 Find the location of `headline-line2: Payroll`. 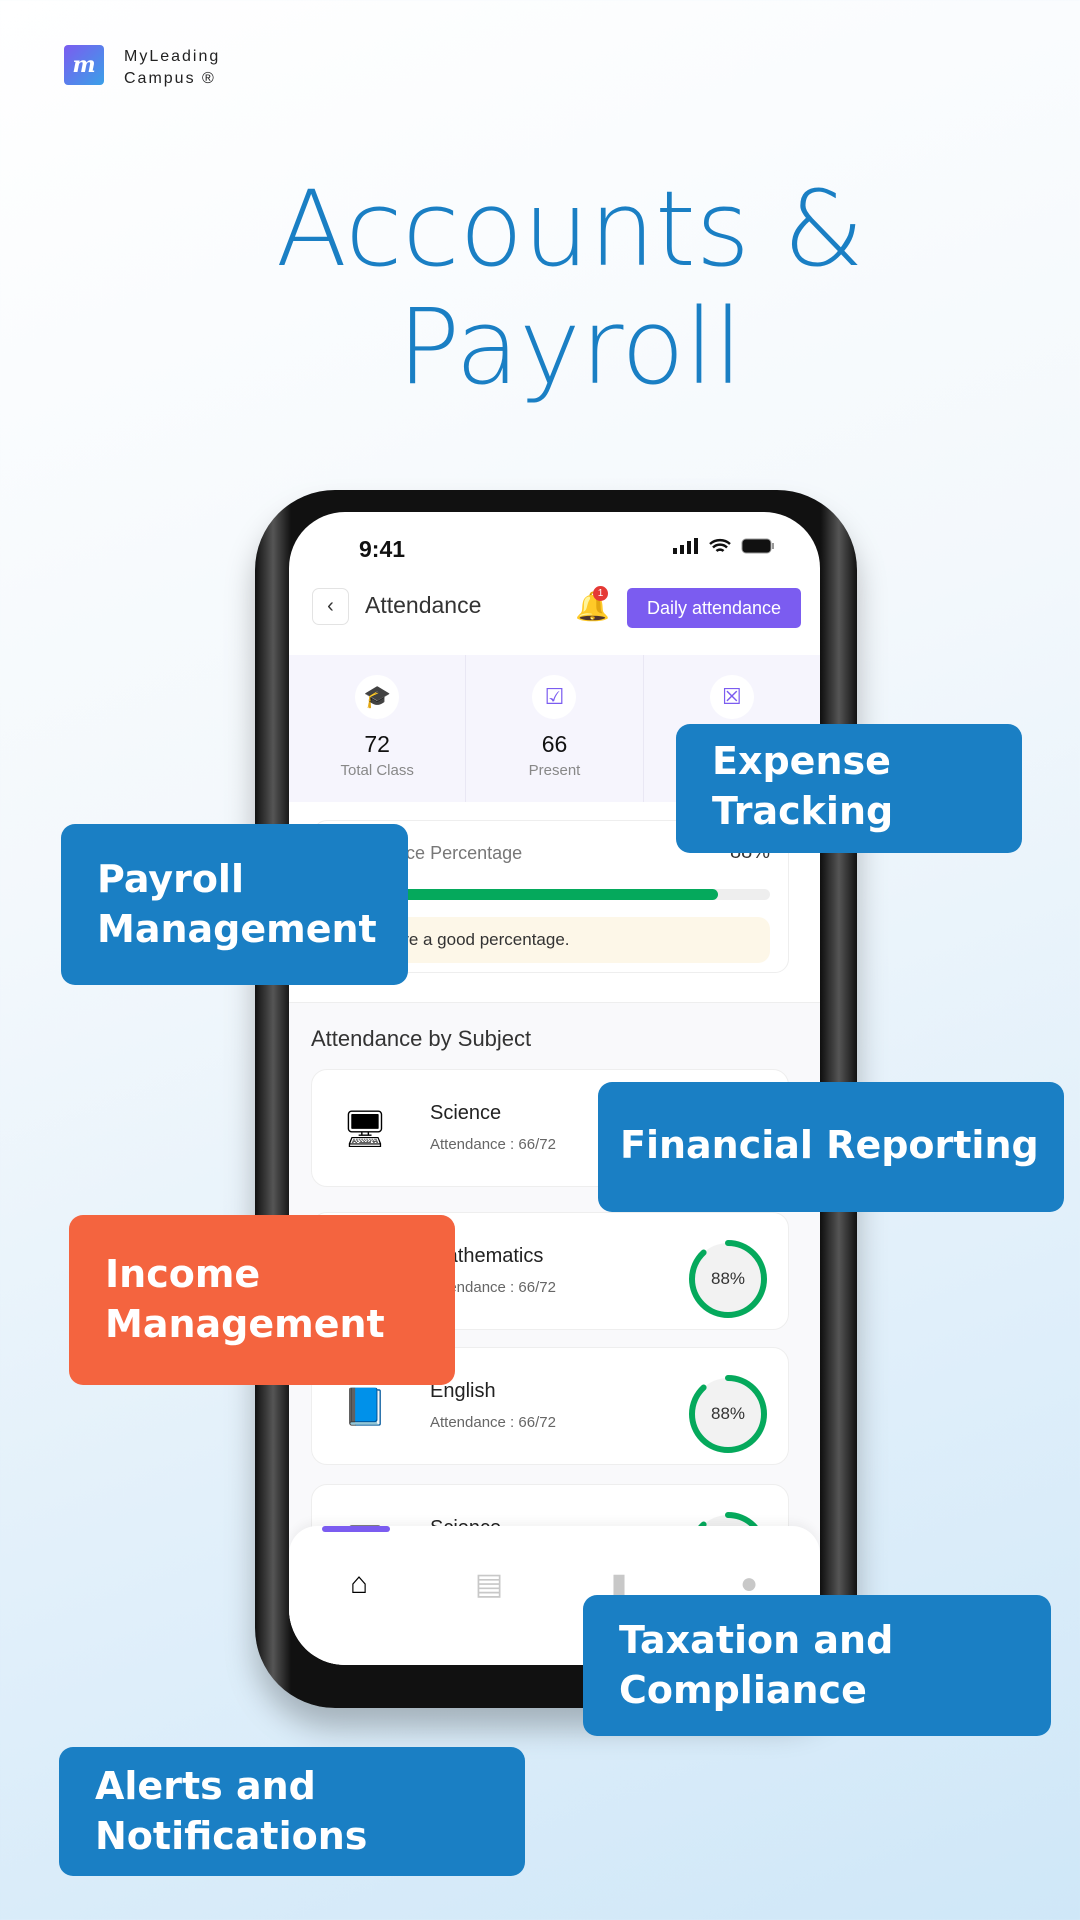

headline-line2: Payroll is located at coordinates (570, 347).